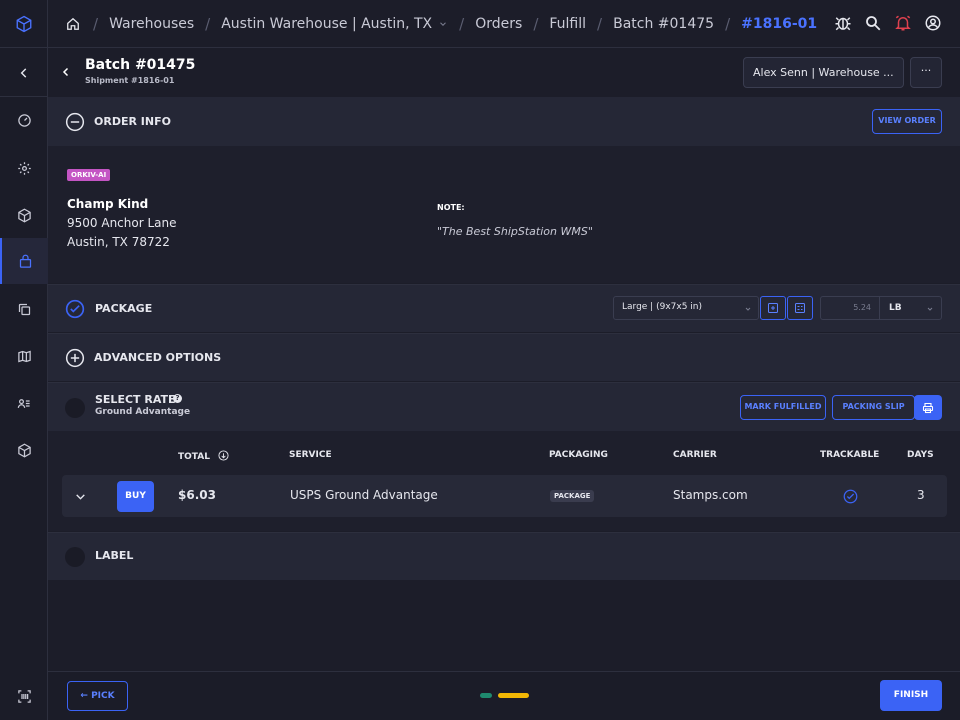  I want to click on column-header-packaging: PACKAGING, so click(578, 455).